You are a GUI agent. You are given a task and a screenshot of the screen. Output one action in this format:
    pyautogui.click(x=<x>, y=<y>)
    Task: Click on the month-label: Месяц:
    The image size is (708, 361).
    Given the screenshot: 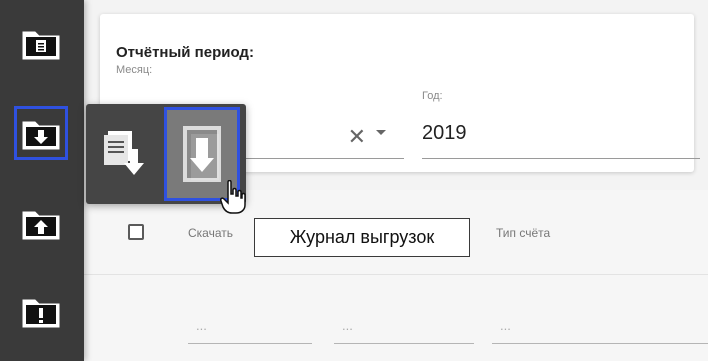 What is the action you would take?
    pyautogui.click(x=134, y=70)
    